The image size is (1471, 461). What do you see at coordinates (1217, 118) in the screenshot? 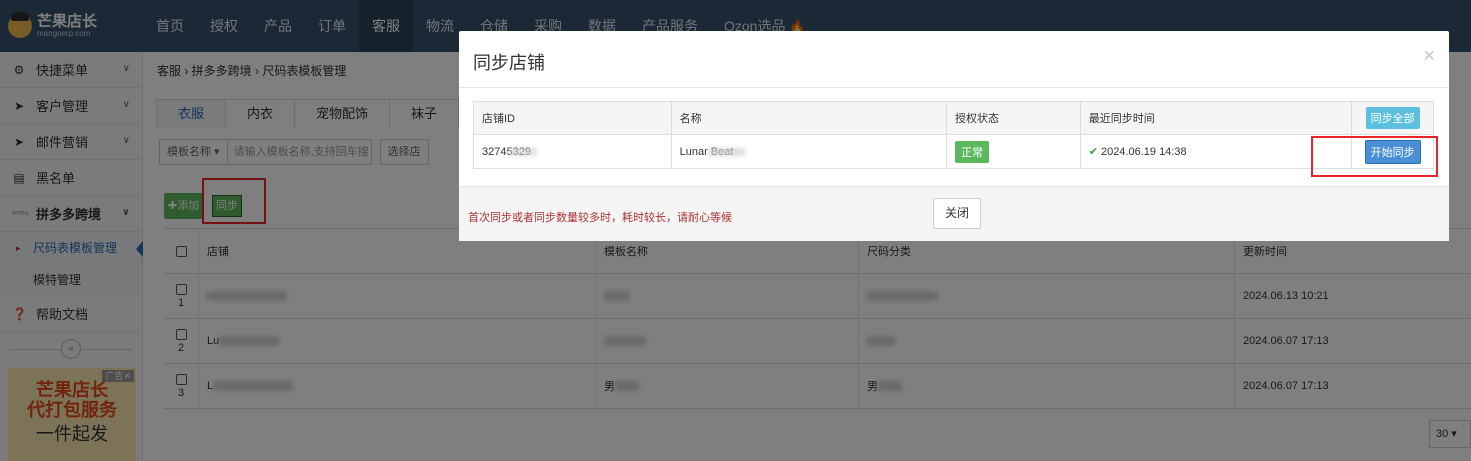
I see `col-last-sync: 最近同步时间` at bounding box center [1217, 118].